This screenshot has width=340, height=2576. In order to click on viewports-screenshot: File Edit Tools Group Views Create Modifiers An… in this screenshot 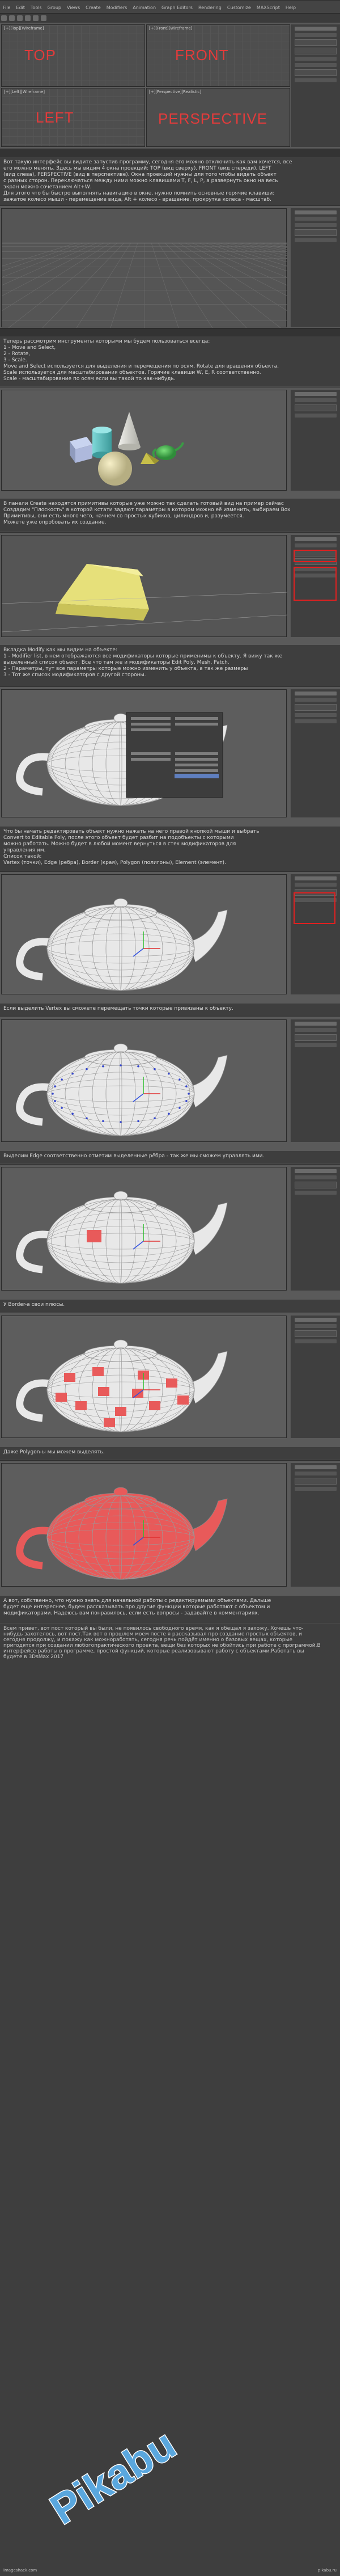, I will do `click(170, 79)`.